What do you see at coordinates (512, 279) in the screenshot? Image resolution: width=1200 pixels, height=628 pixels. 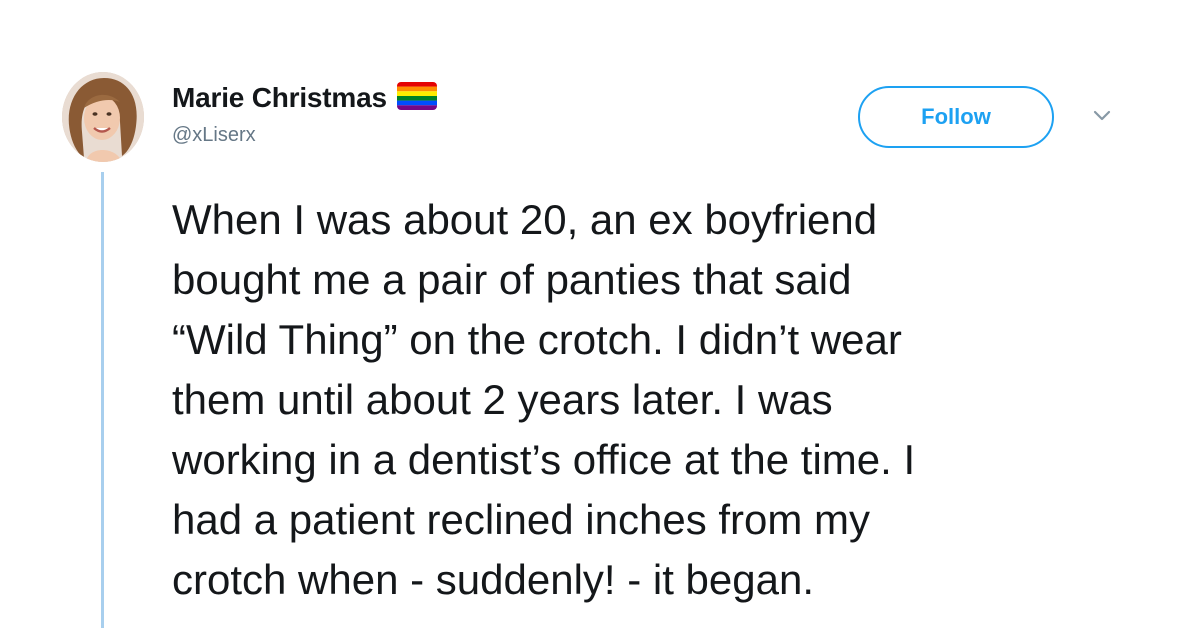 I see `tweet-text-line: bought me a pair of panties that said` at bounding box center [512, 279].